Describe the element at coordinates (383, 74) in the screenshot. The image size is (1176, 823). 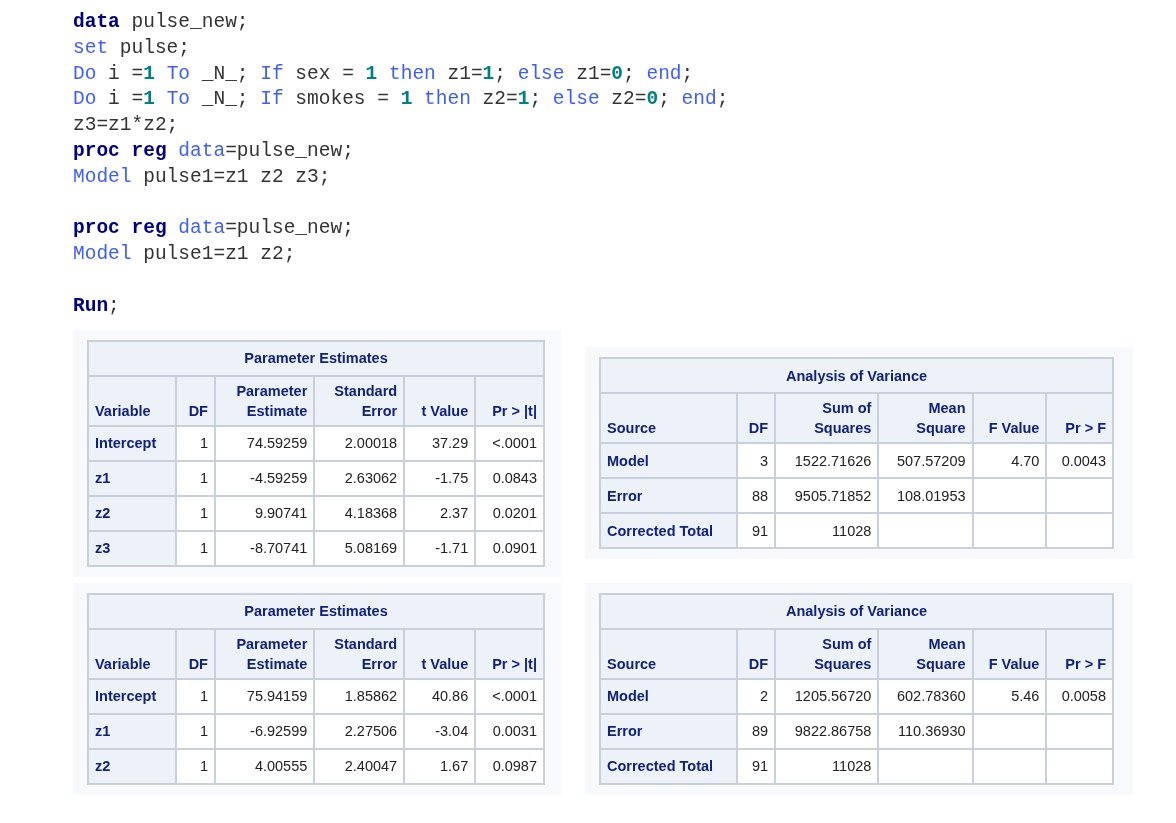
I see `code-line: Do i =1 To _N_; If sex = 1 then z1=1; else z1=0; end;` at that location.